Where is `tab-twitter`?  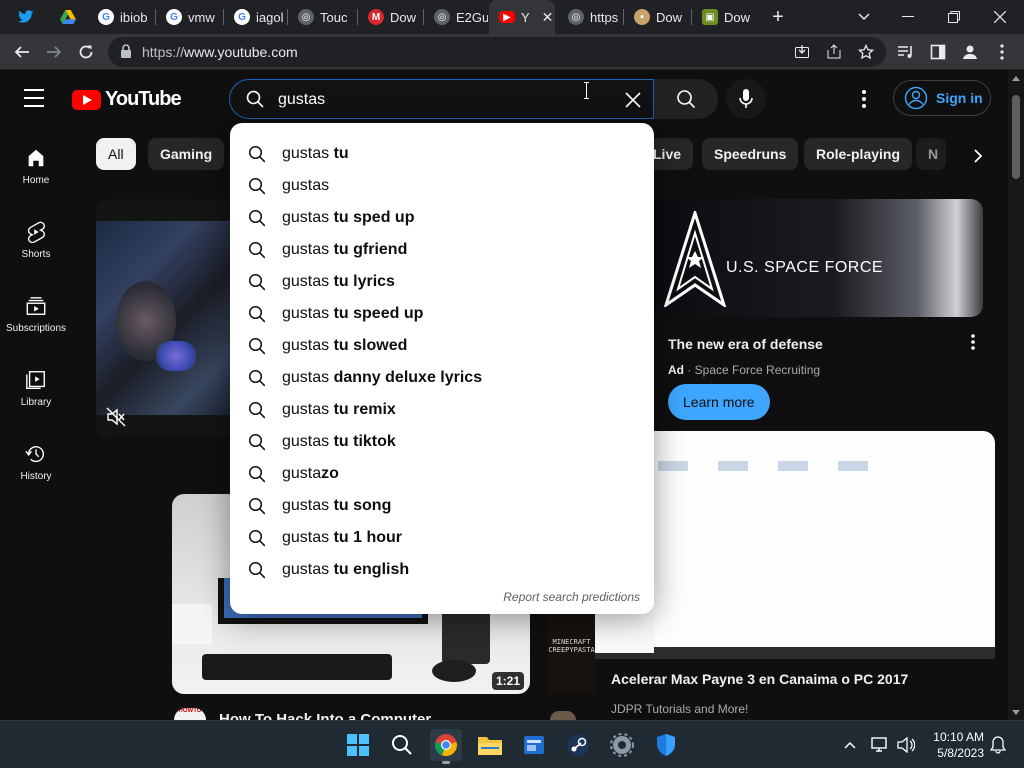
tab-twitter is located at coordinates (25, 17).